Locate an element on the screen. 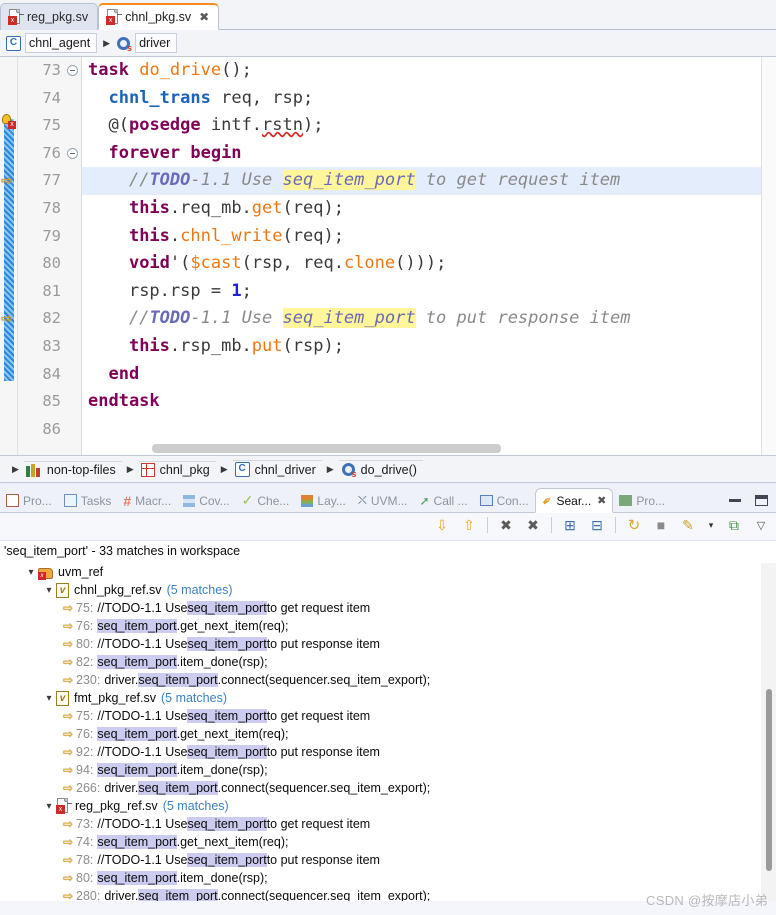  previous-searches-dropdown: ▾ is located at coordinates (711, 525).